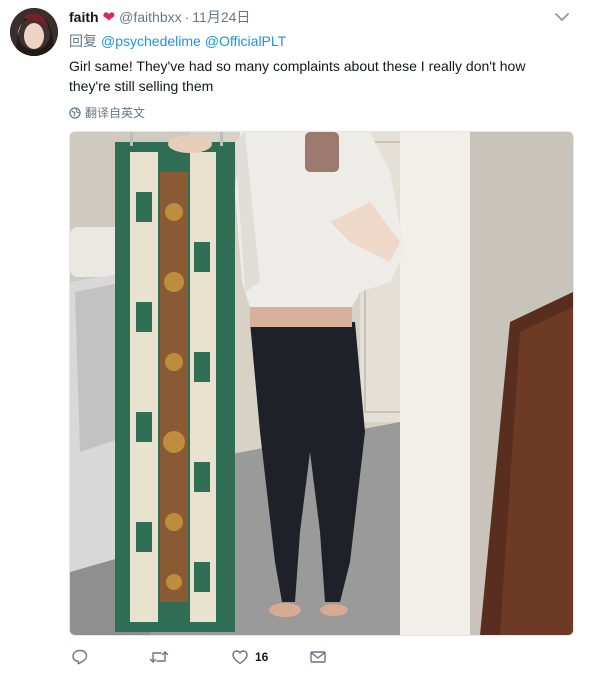 This screenshot has height=677, width=590. I want to click on direct-message-button, so click(318, 657).